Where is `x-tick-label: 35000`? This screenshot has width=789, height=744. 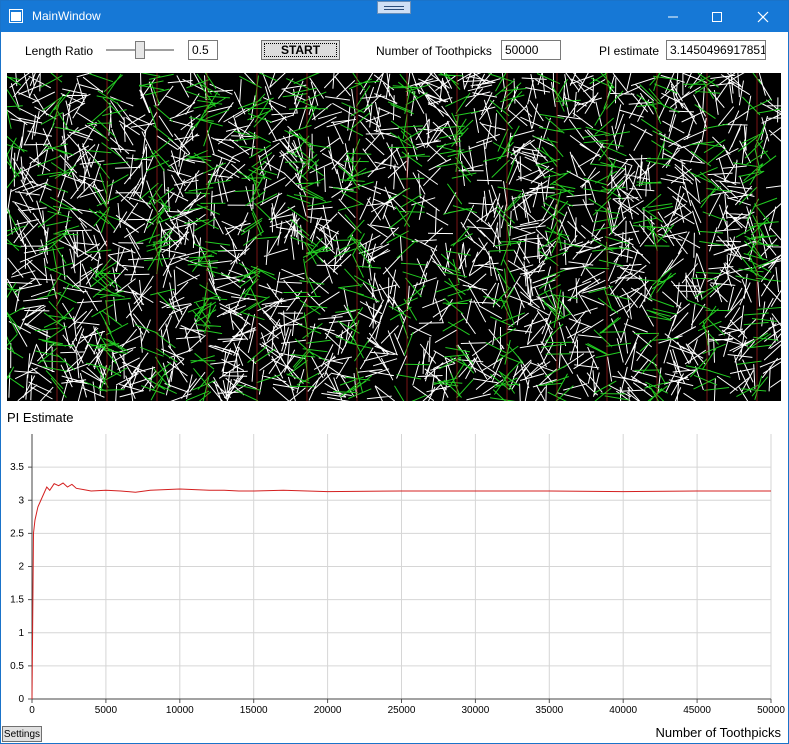
x-tick-label: 35000 is located at coordinates (549, 710).